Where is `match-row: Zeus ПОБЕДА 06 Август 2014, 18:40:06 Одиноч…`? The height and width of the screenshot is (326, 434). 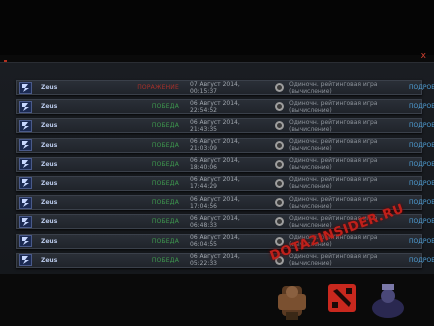
match-row: Zeus ПОБЕДА 06 Август 2014, 18:40:06 Одиноч… is located at coordinates (225, 164).